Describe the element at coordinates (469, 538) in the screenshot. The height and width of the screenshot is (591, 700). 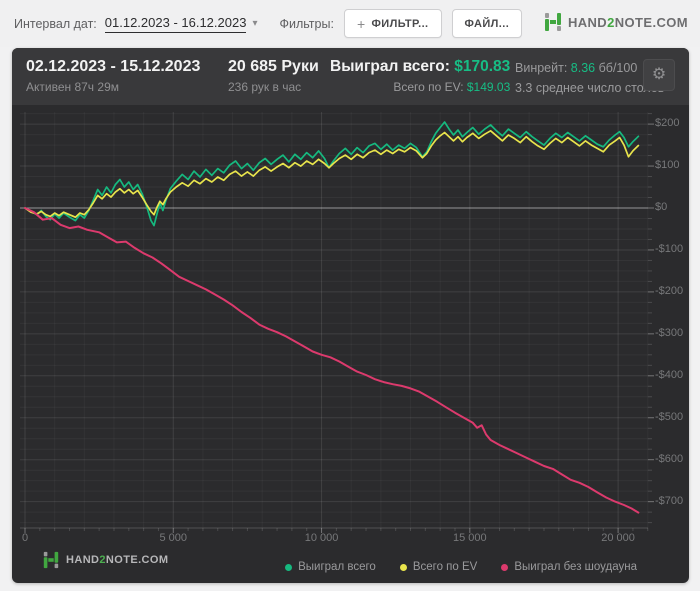
I see `x-axis-label: 15 000` at that location.